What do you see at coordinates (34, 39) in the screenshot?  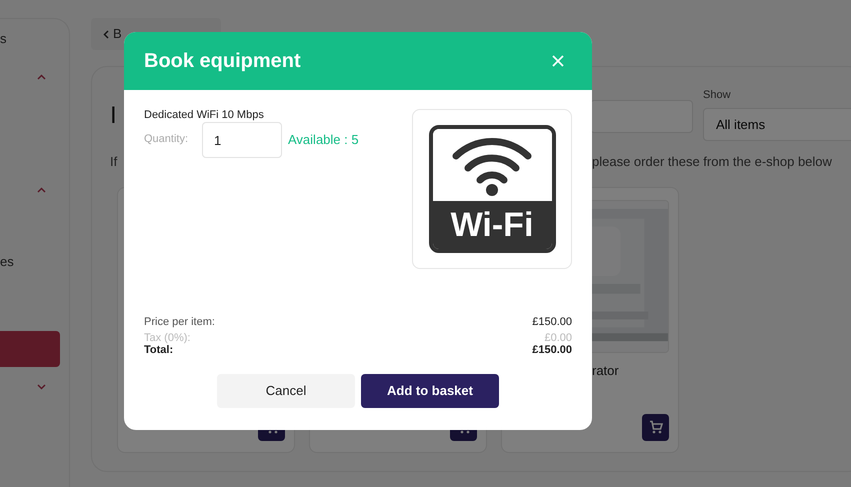 I see `sidebar-item: s` at bounding box center [34, 39].